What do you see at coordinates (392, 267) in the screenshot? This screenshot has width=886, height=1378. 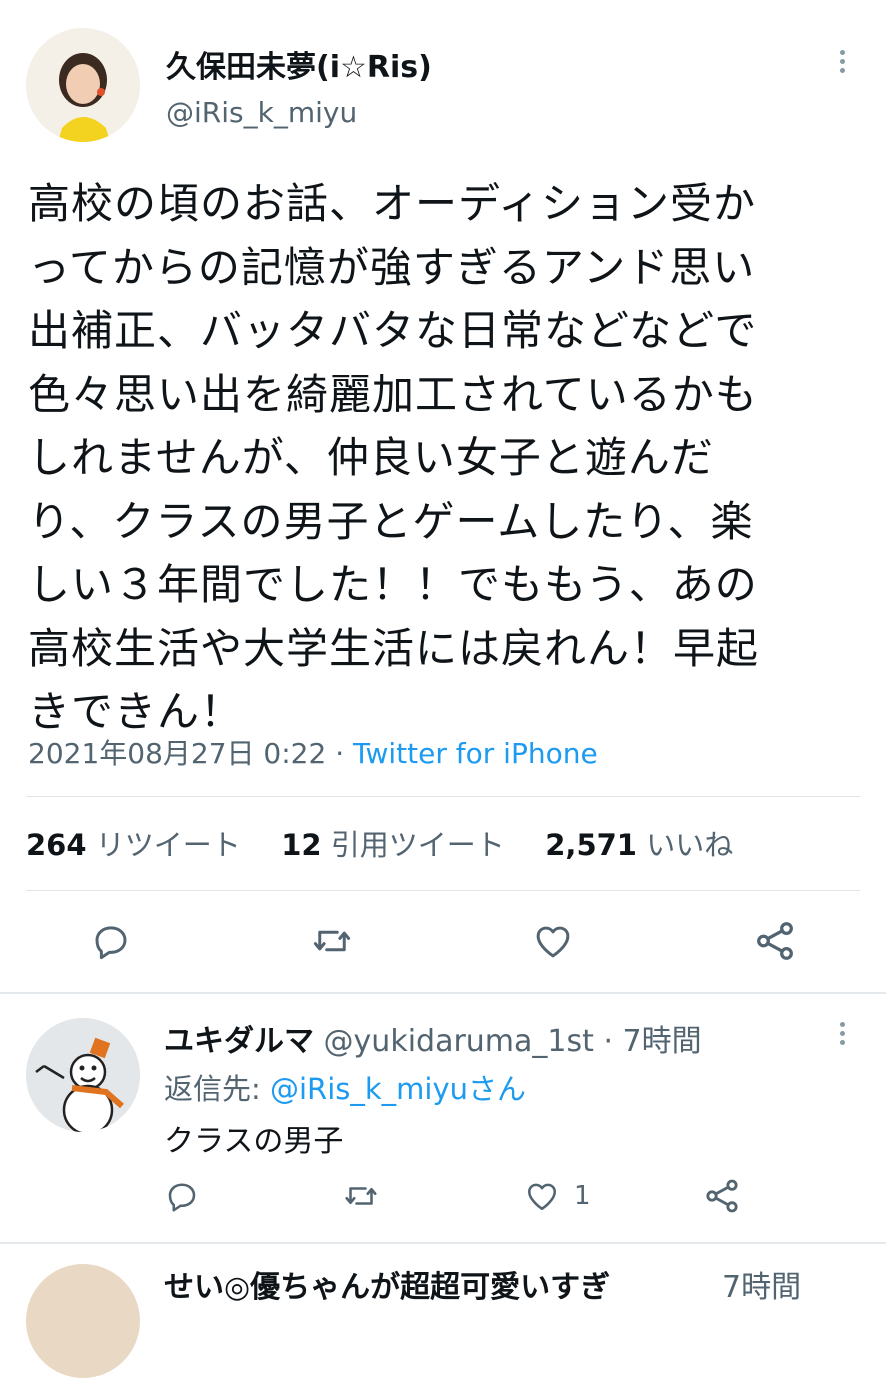 I see `tweet-text-line: ってからの記憶が強すぎるアンド思い` at bounding box center [392, 267].